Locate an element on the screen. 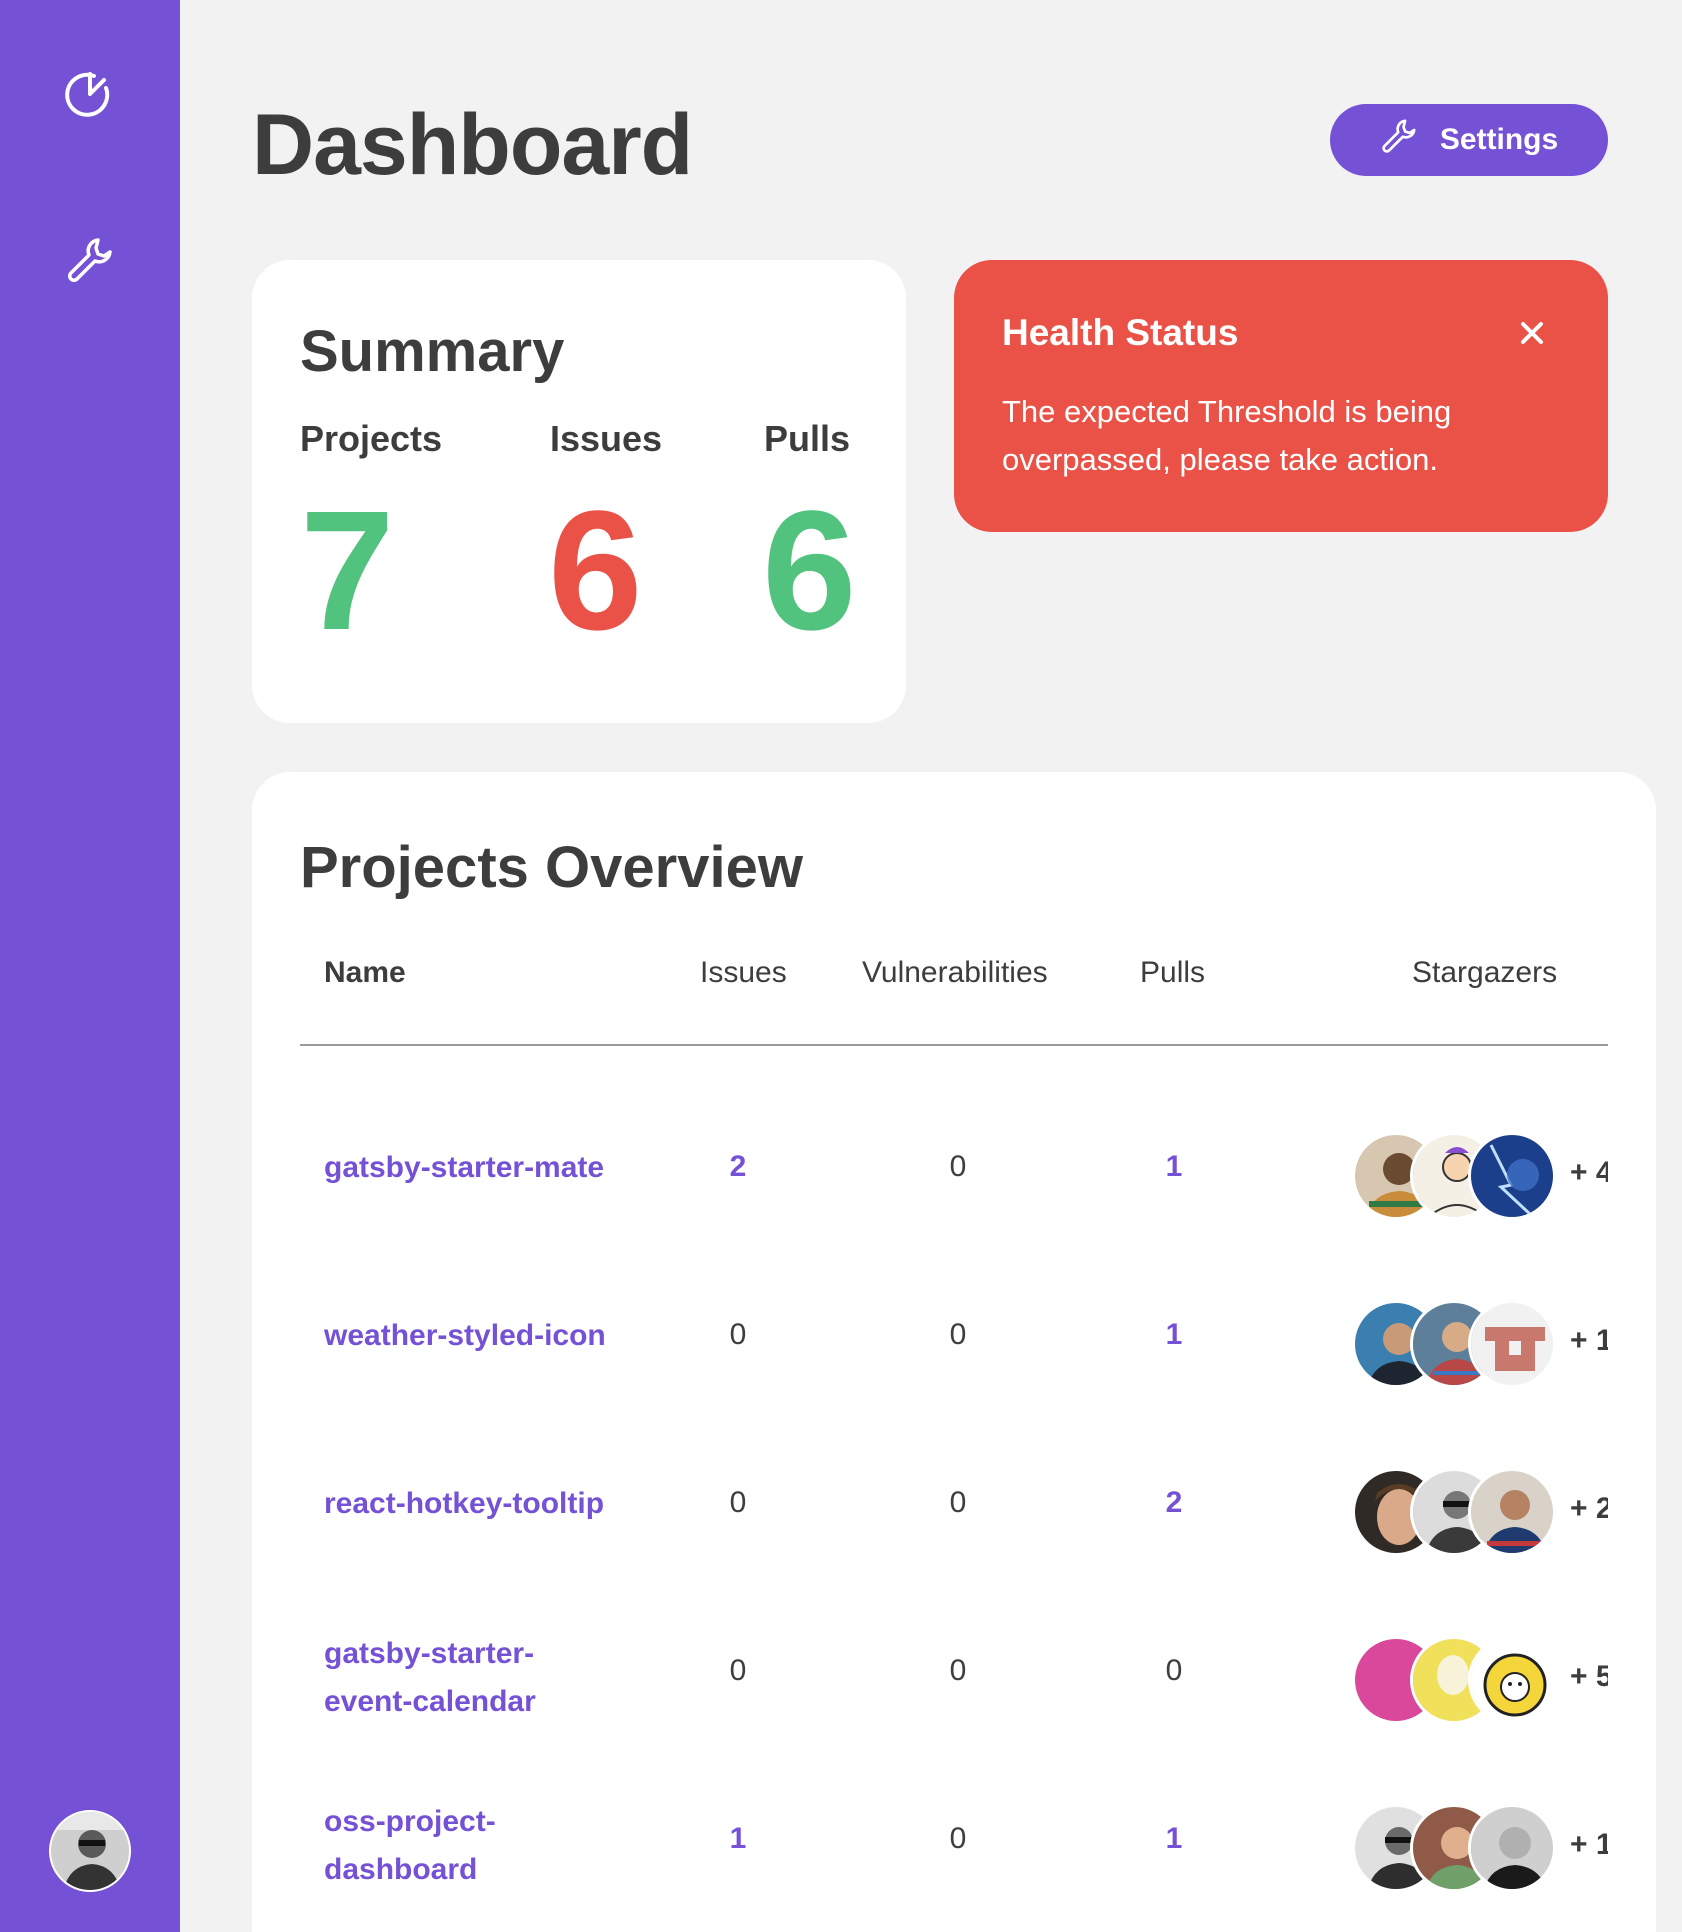 Image resolution: width=1682 pixels, height=1932 pixels. issues-count: 2 is located at coordinates (738, 1167).